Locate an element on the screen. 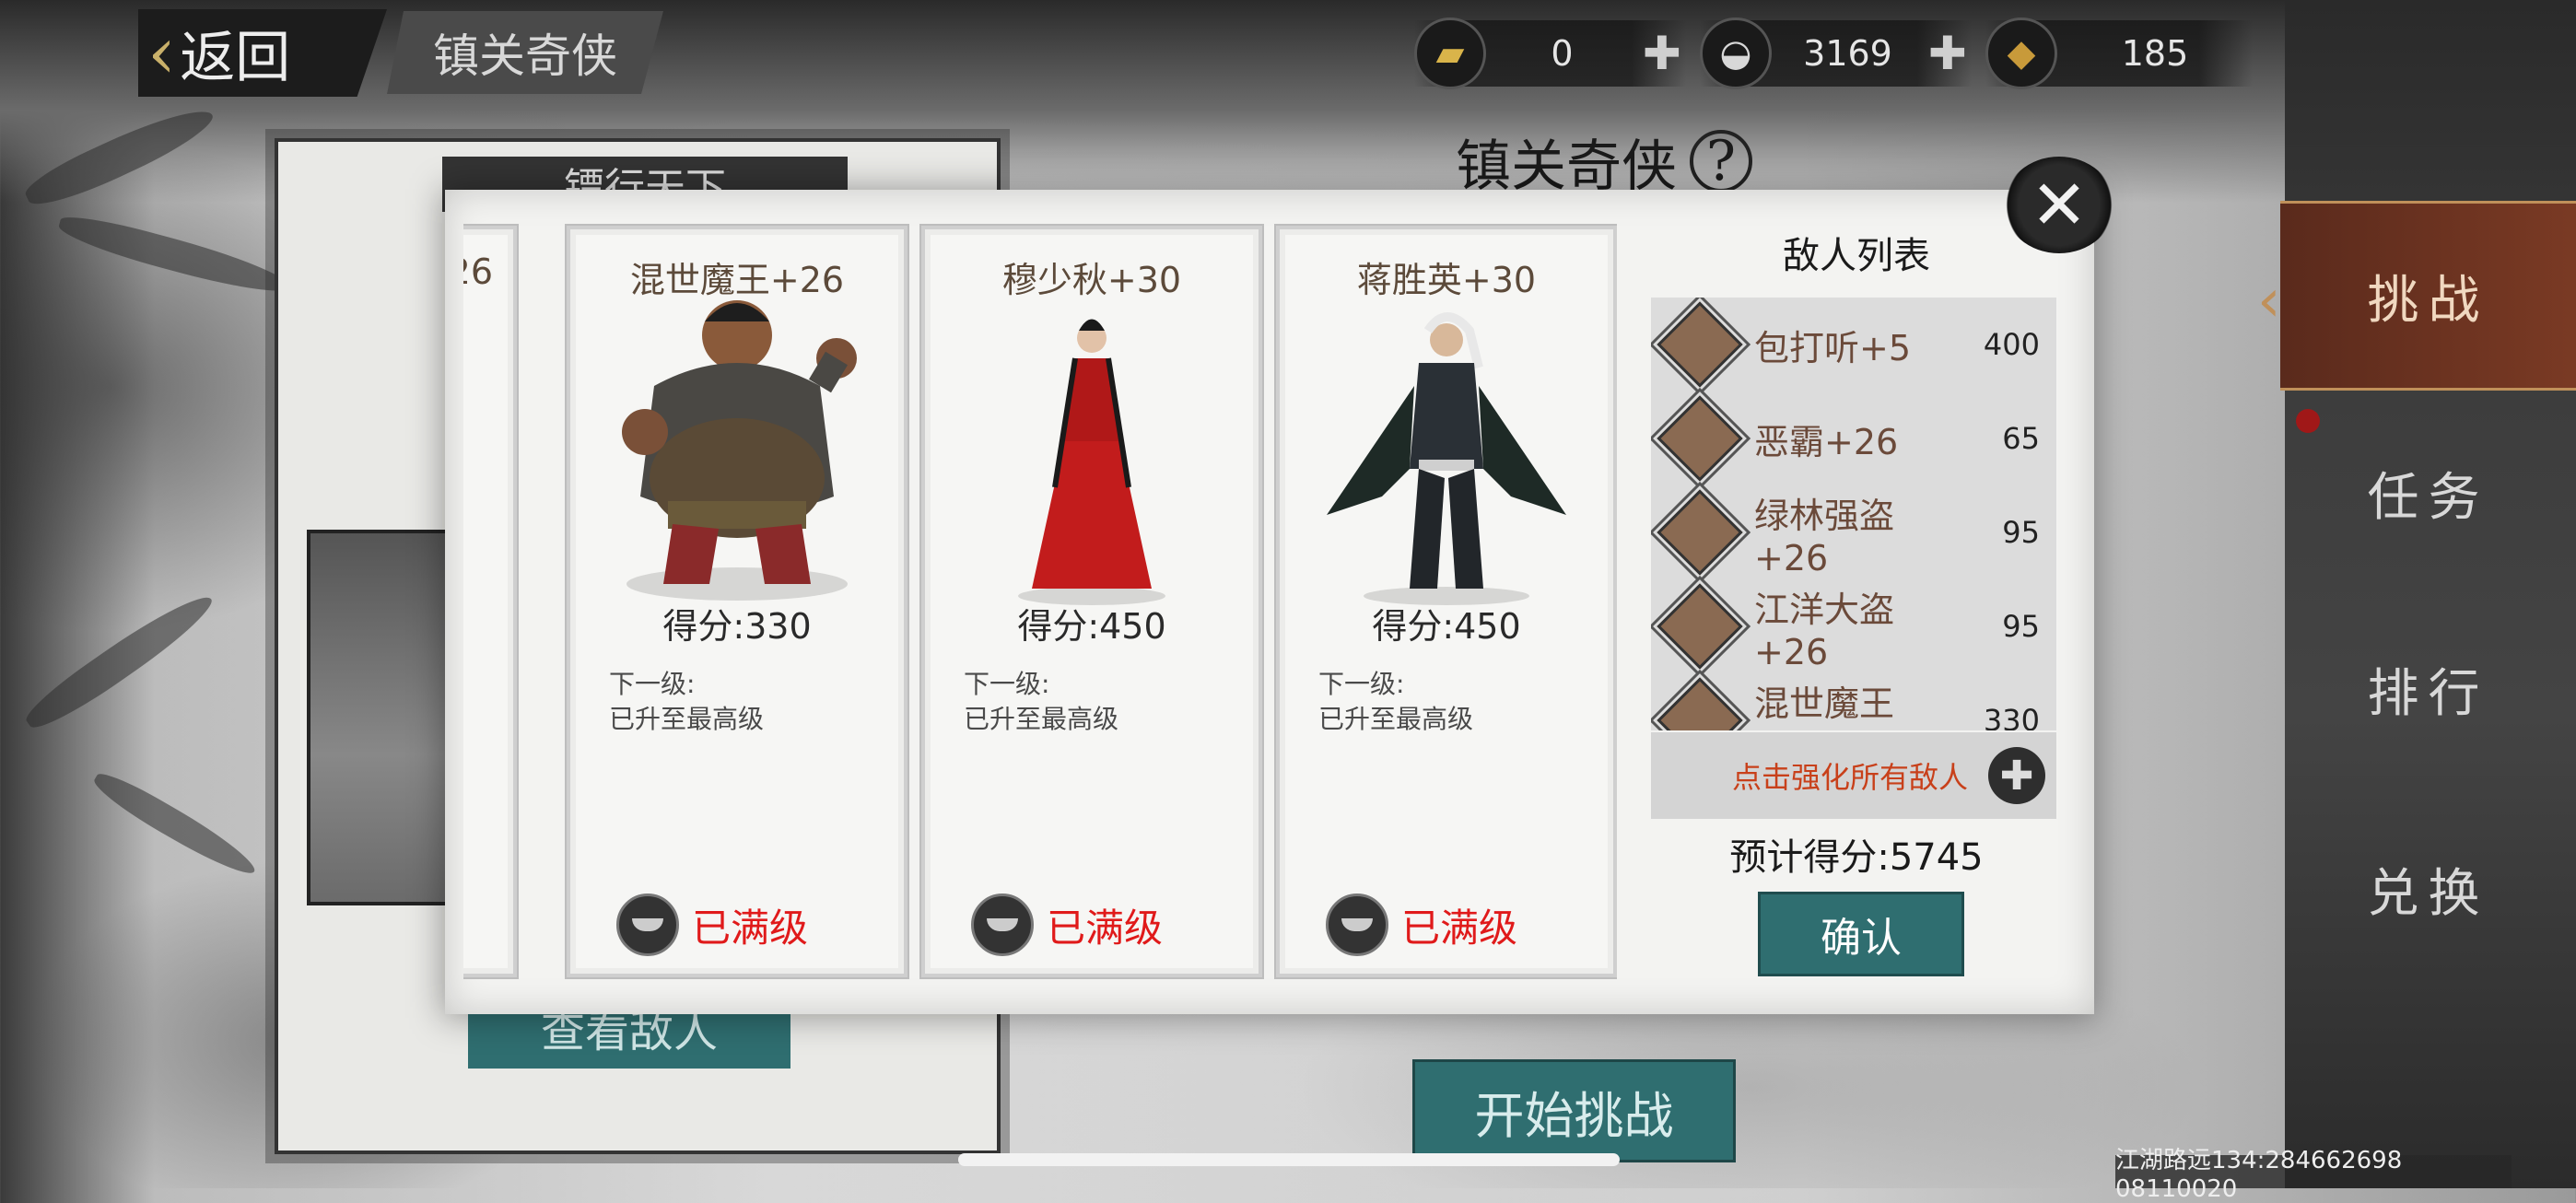 This screenshot has width=2576, height=1203. chevron-left-icon: ‹ is located at coordinates (162, 53).